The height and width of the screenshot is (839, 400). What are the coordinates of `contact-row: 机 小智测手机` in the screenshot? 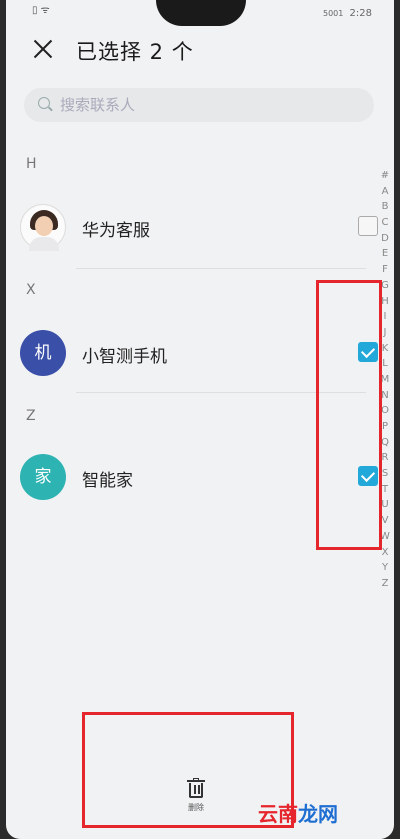 It's located at (192, 355).